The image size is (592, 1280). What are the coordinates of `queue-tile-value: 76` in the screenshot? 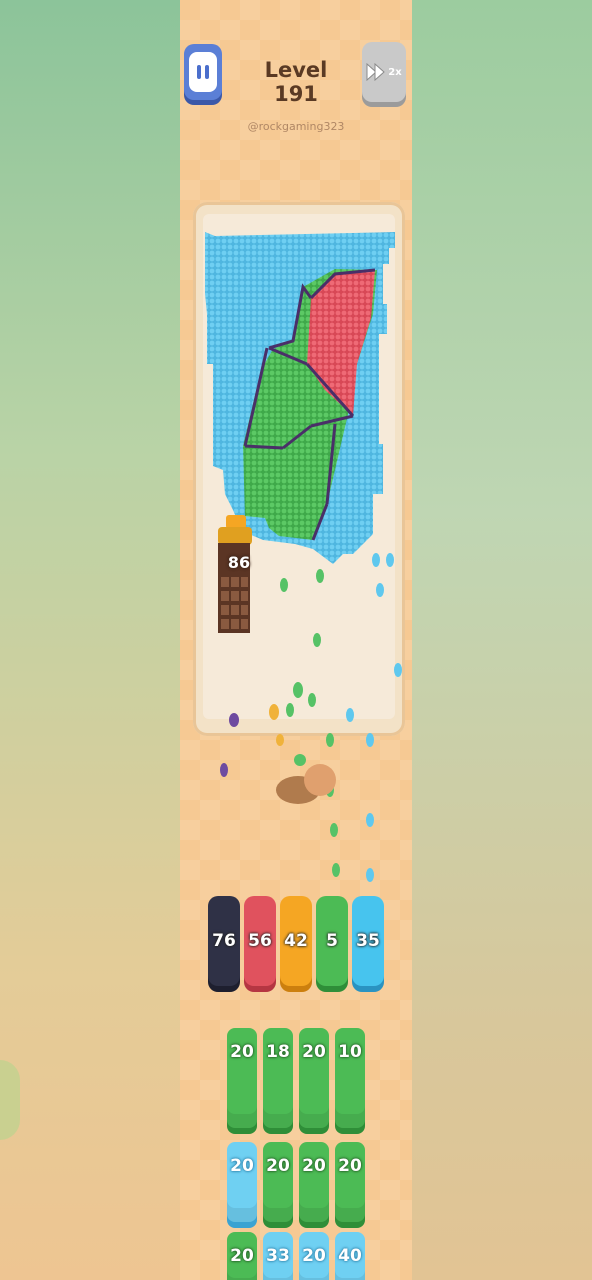 It's located at (224, 941).